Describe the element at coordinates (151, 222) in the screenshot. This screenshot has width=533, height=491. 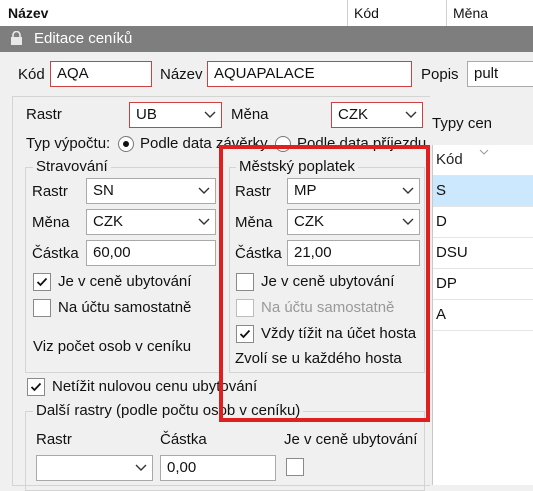
I see `stravovani-mena-select: CZK` at that location.